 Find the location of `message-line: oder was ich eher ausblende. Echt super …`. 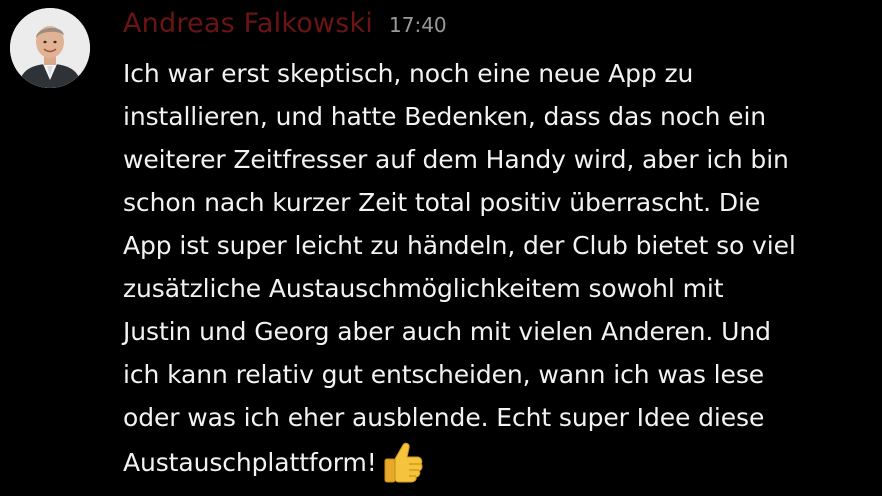

message-line: oder was ich eher ausblende. Echt super … is located at coordinates (444, 417).